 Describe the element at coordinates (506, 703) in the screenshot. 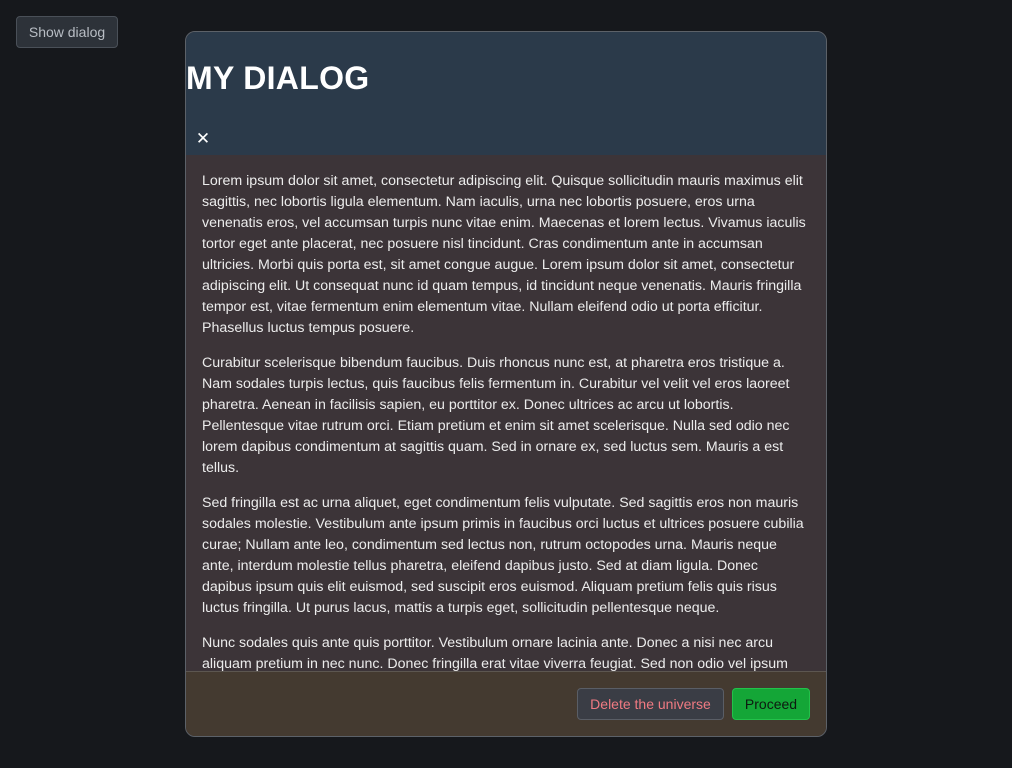

I see `dialog-footer: Delete the universe Proceed` at that location.